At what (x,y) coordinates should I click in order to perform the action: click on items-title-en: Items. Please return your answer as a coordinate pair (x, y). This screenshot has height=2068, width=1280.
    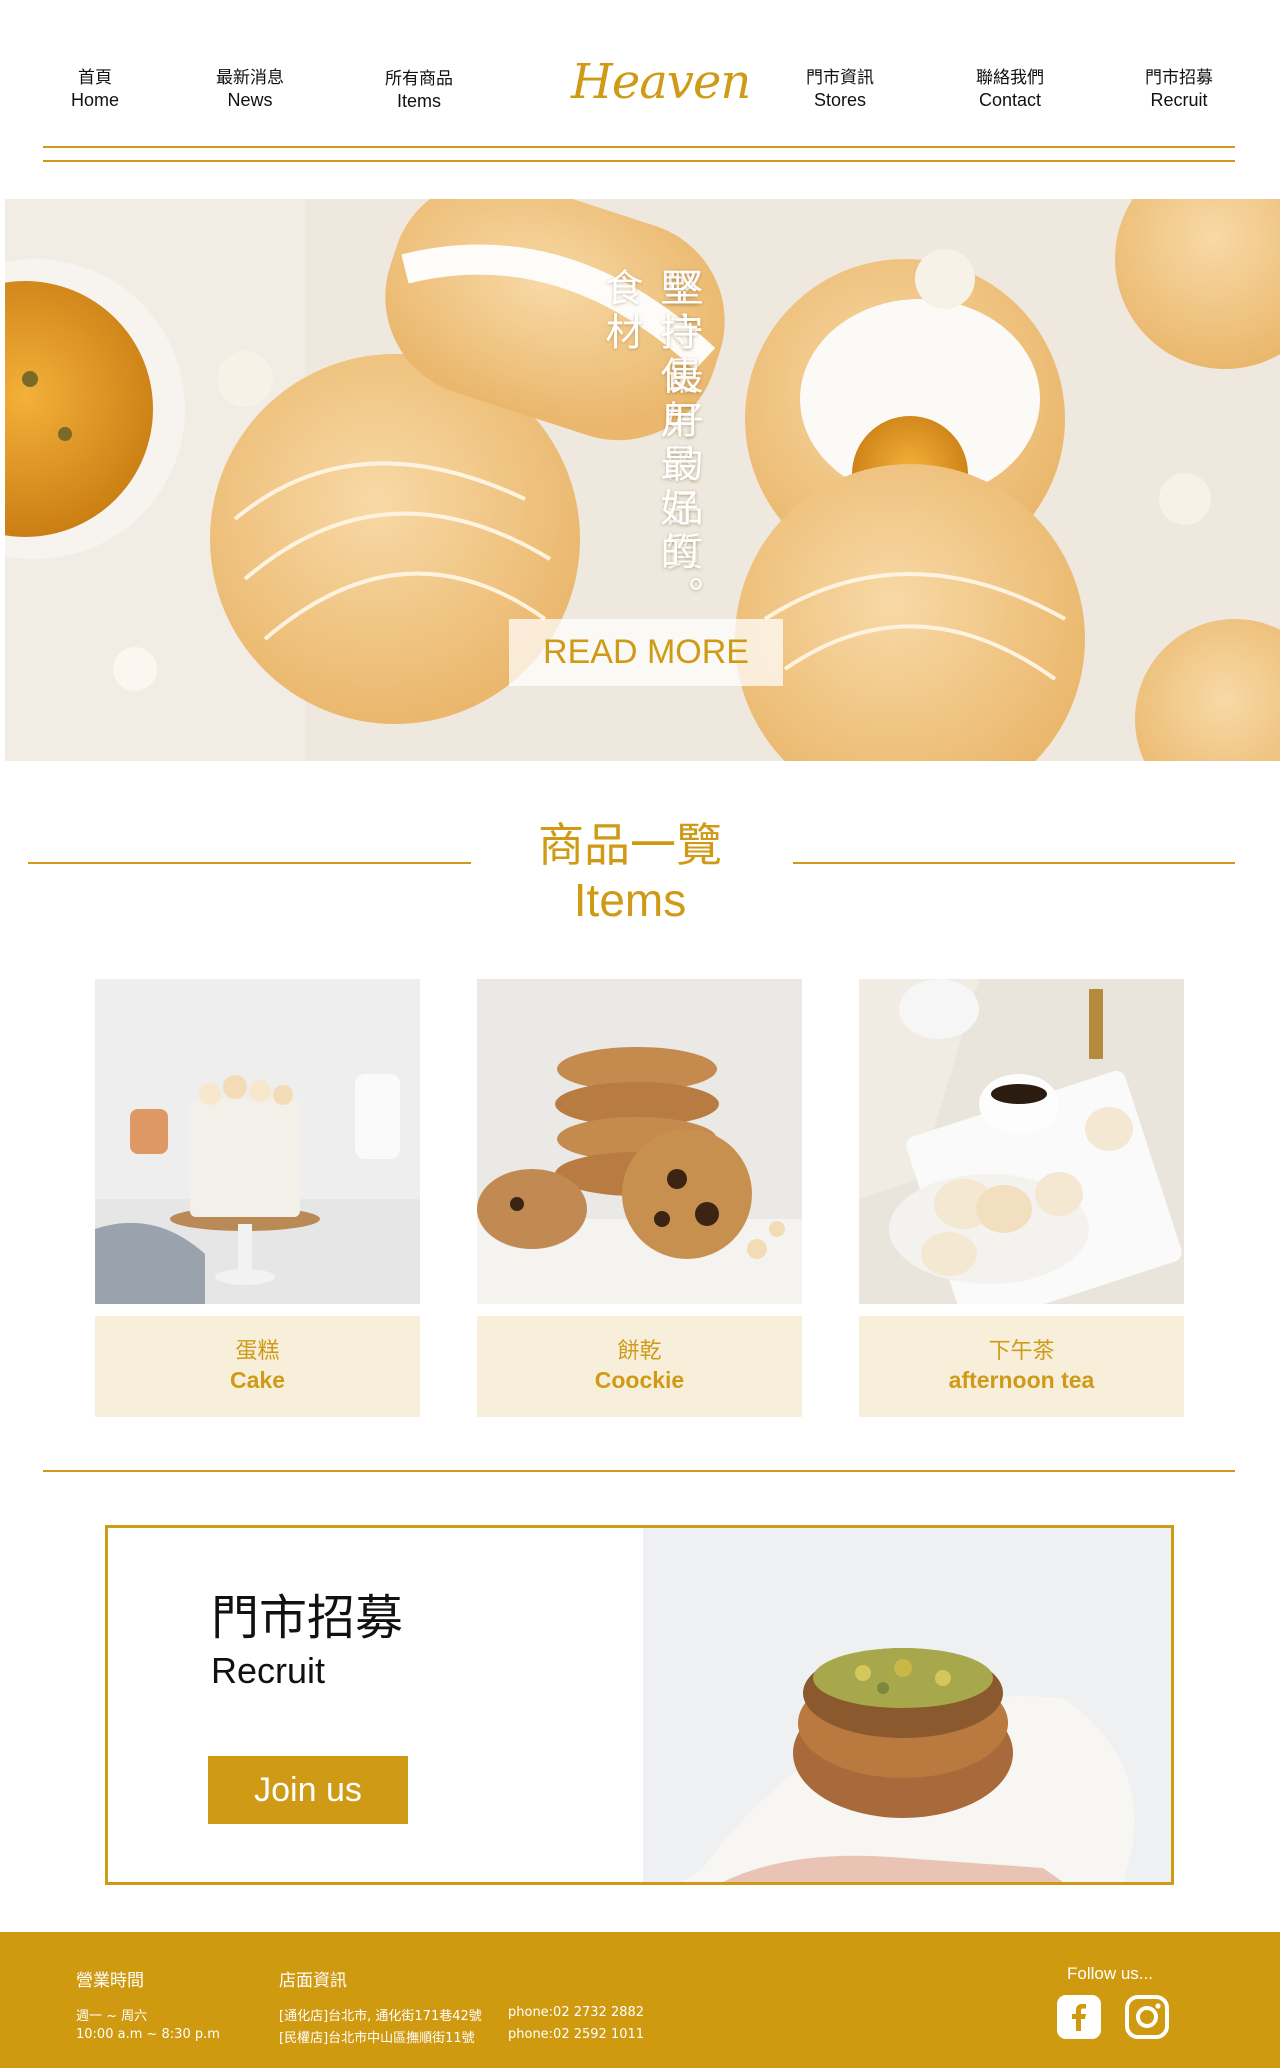
    Looking at the image, I should click on (630, 900).